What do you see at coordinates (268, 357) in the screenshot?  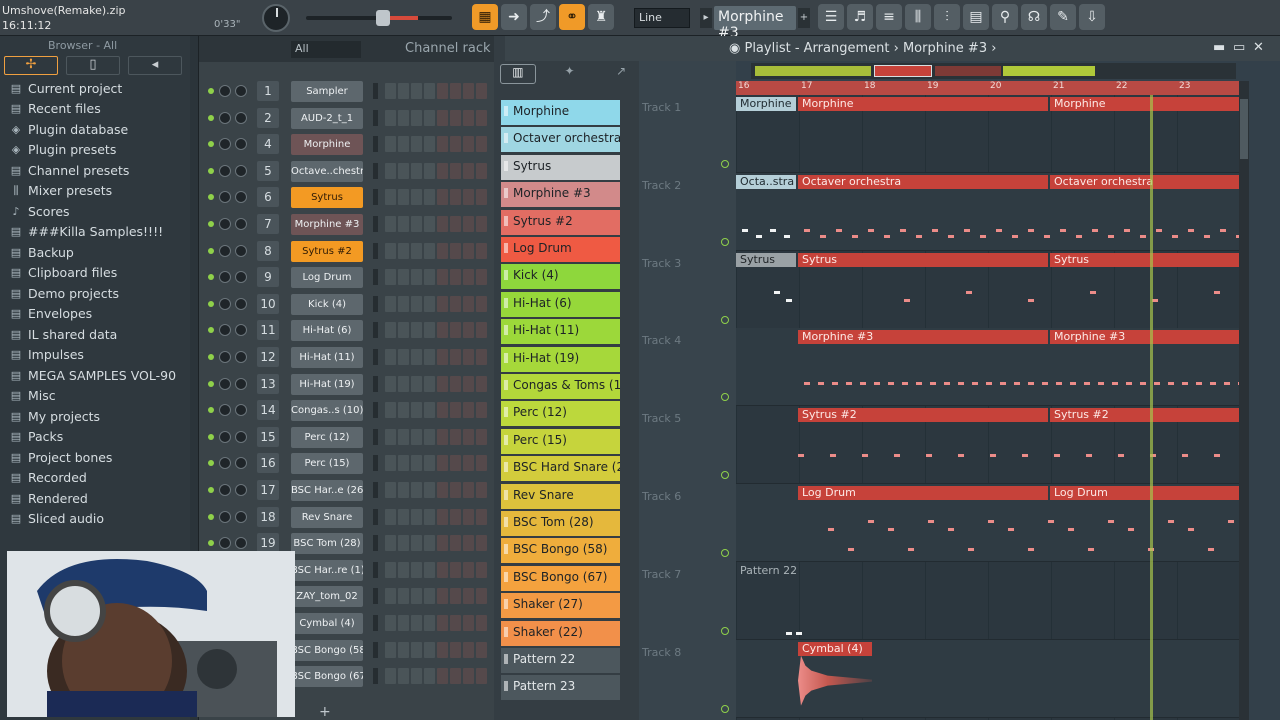 I see `channel-mixer-track: 12` at bounding box center [268, 357].